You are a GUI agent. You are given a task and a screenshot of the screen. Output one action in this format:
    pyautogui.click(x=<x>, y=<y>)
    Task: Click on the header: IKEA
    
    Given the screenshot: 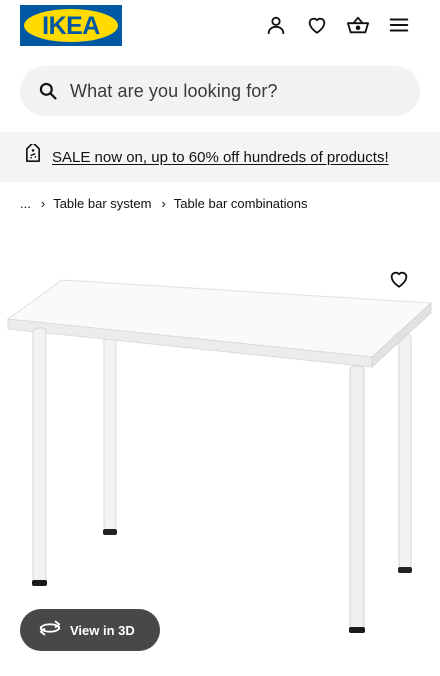 What is the action you would take?
    pyautogui.click(x=220, y=28)
    